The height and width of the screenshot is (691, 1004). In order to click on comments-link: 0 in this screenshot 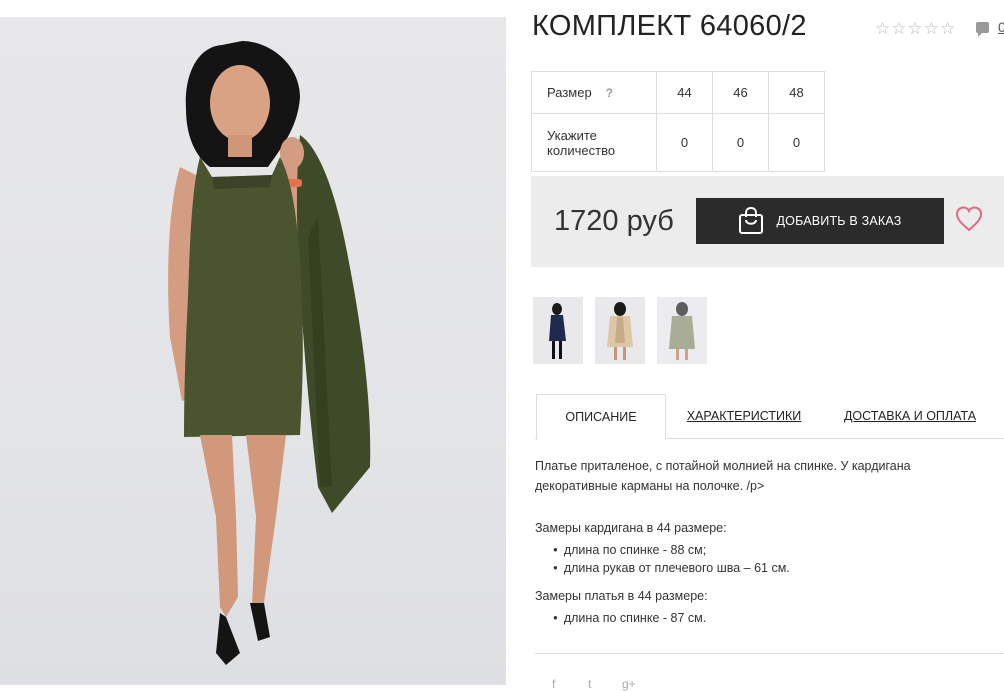, I will do `click(1001, 27)`.